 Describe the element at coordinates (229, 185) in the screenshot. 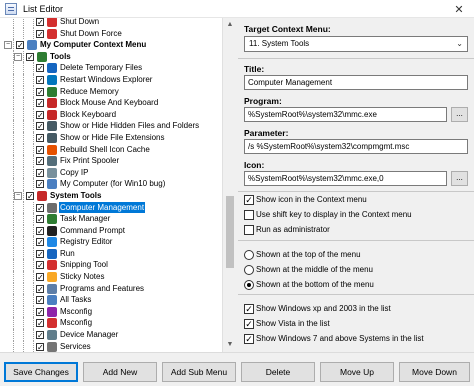

I see `tree-scrollbar: ▲ ▼` at that location.